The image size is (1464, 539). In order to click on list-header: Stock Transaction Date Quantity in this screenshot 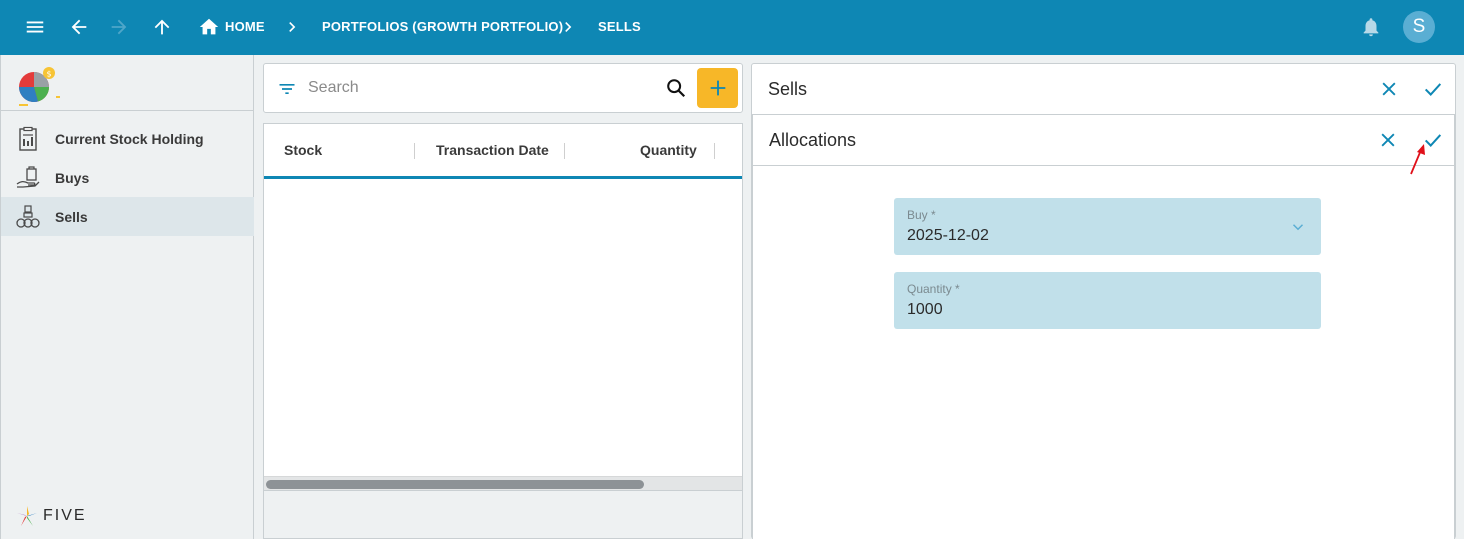, I will do `click(503, 151)`.